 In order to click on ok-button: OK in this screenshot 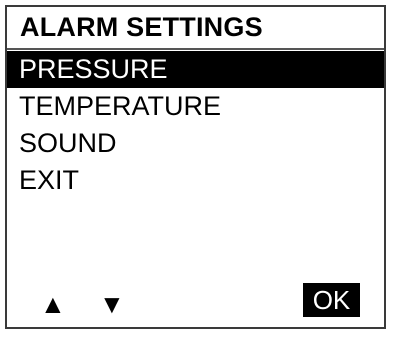, I will do `click(331, 300)`.